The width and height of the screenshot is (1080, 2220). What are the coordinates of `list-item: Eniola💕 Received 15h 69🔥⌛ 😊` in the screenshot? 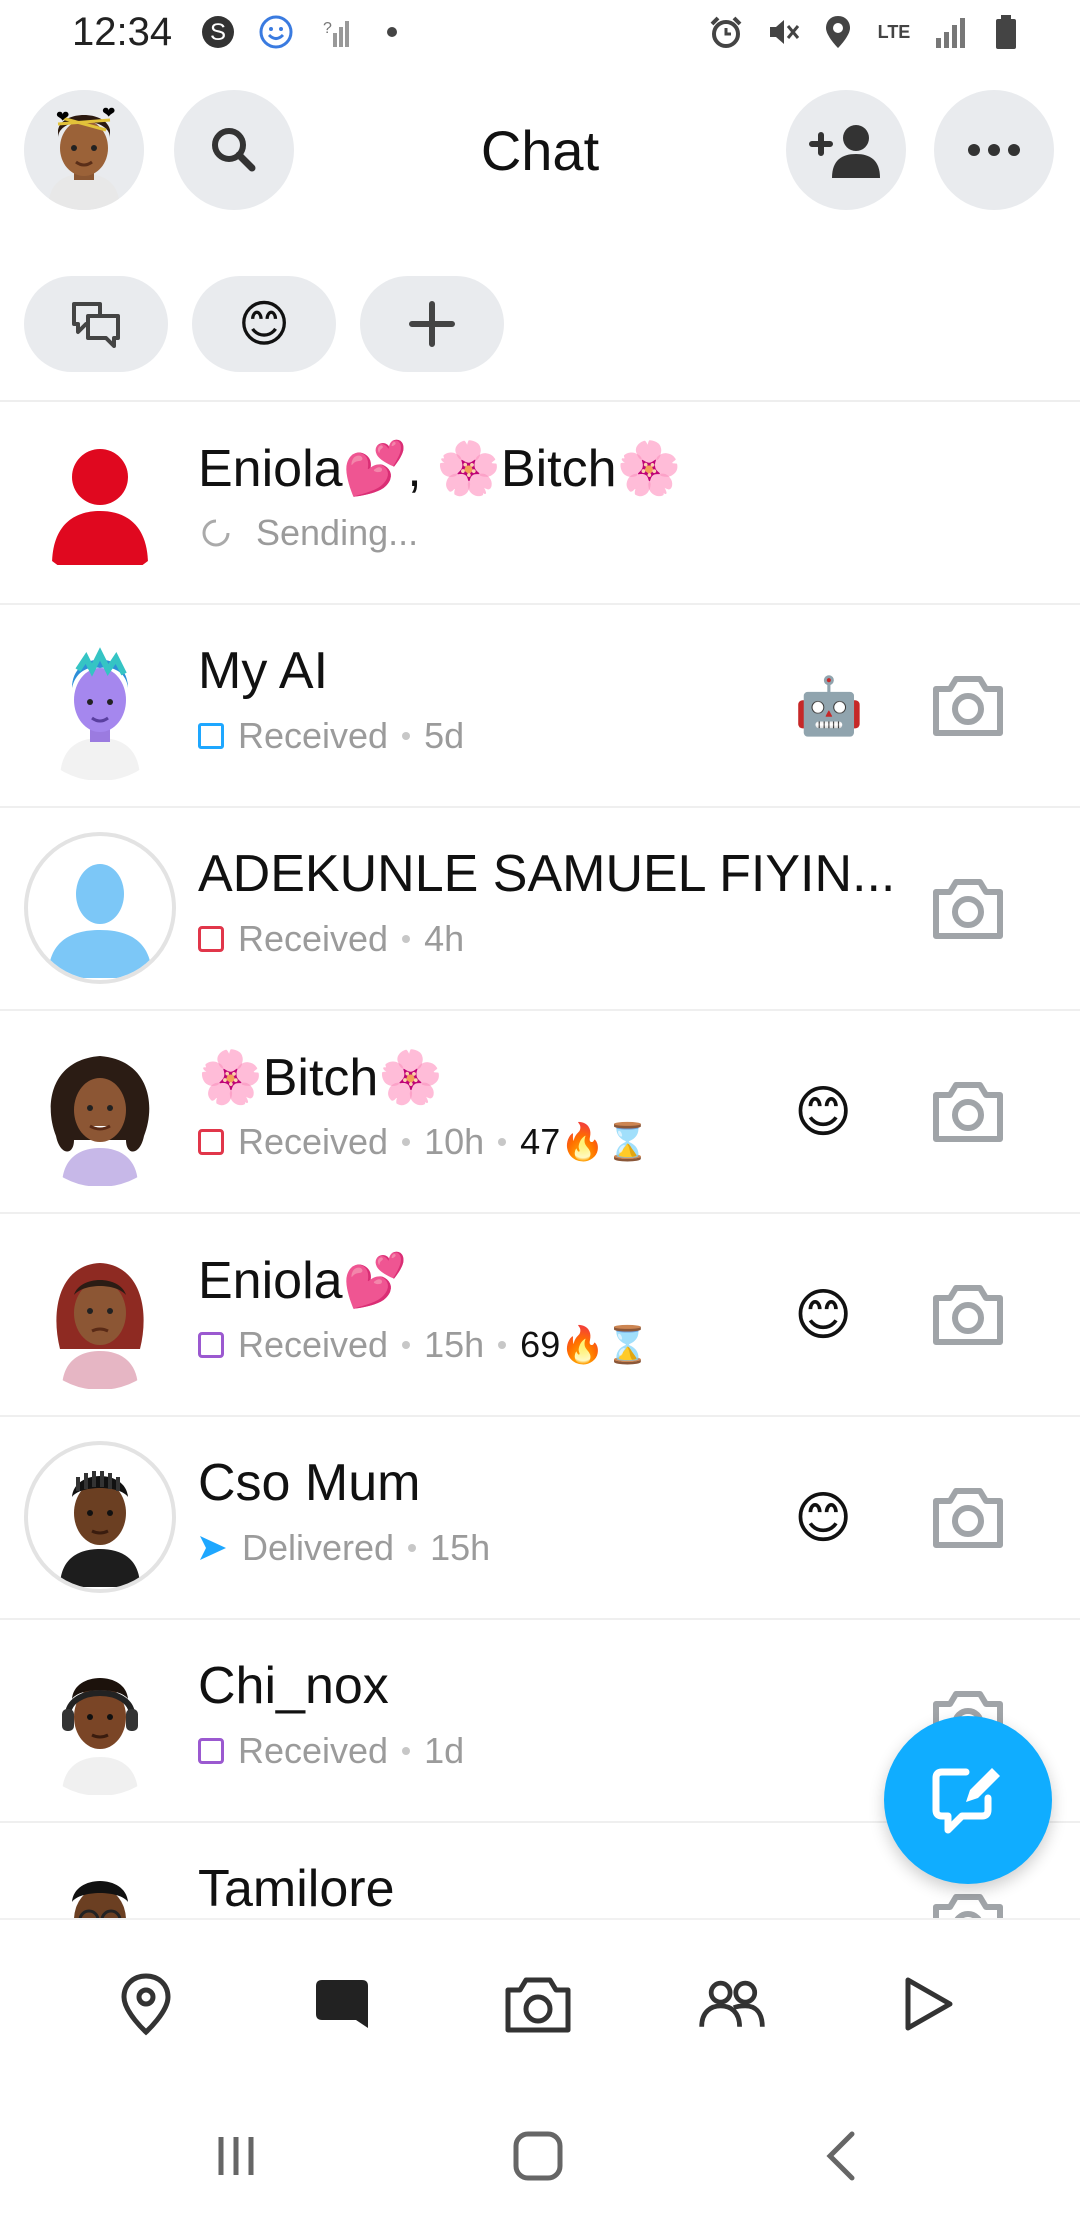 It's located at (540, 1315).